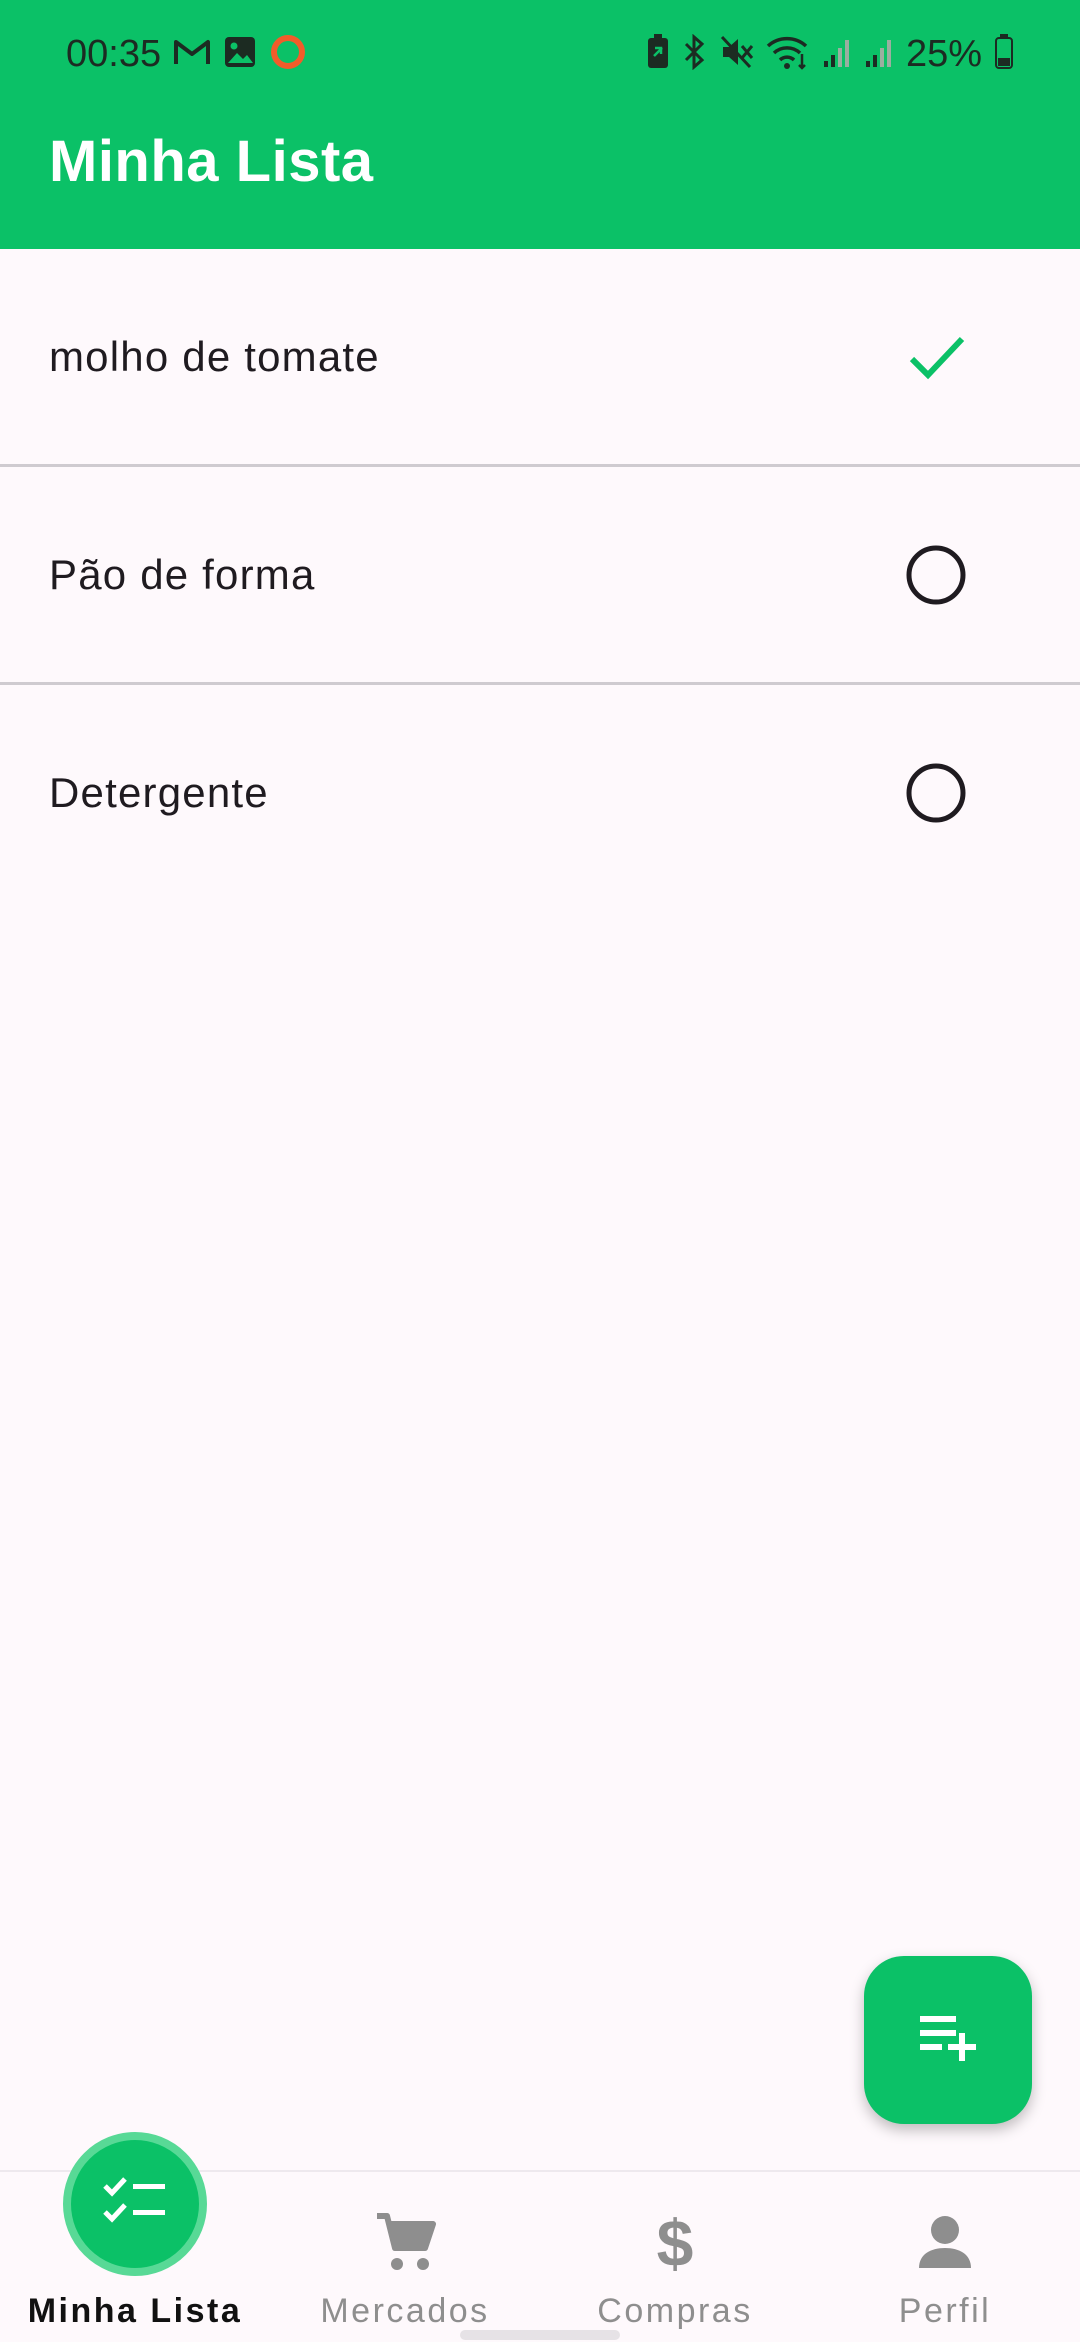  Describe the element at coordinates (936, 357) in the screenshot. I see `check-icon` at that location.